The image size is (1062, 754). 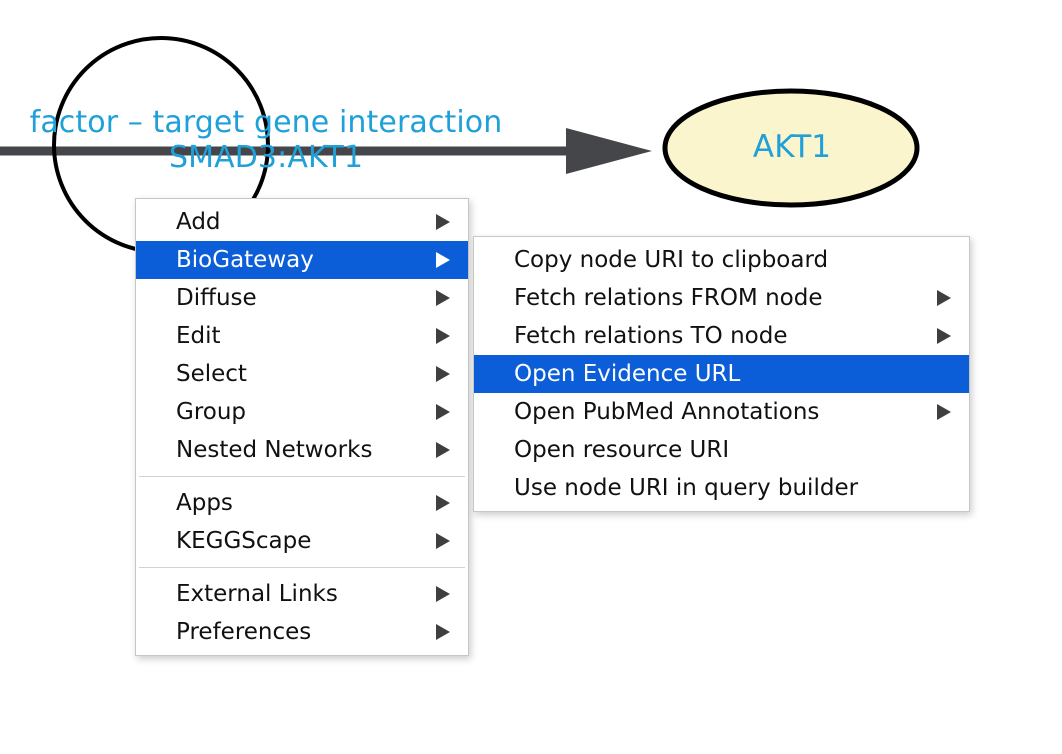 What do you see at coordinates (667, 412) in the screenshot?
I see `menu-item-label: Open PubMed Annotations` at bounding box center [667, 412].